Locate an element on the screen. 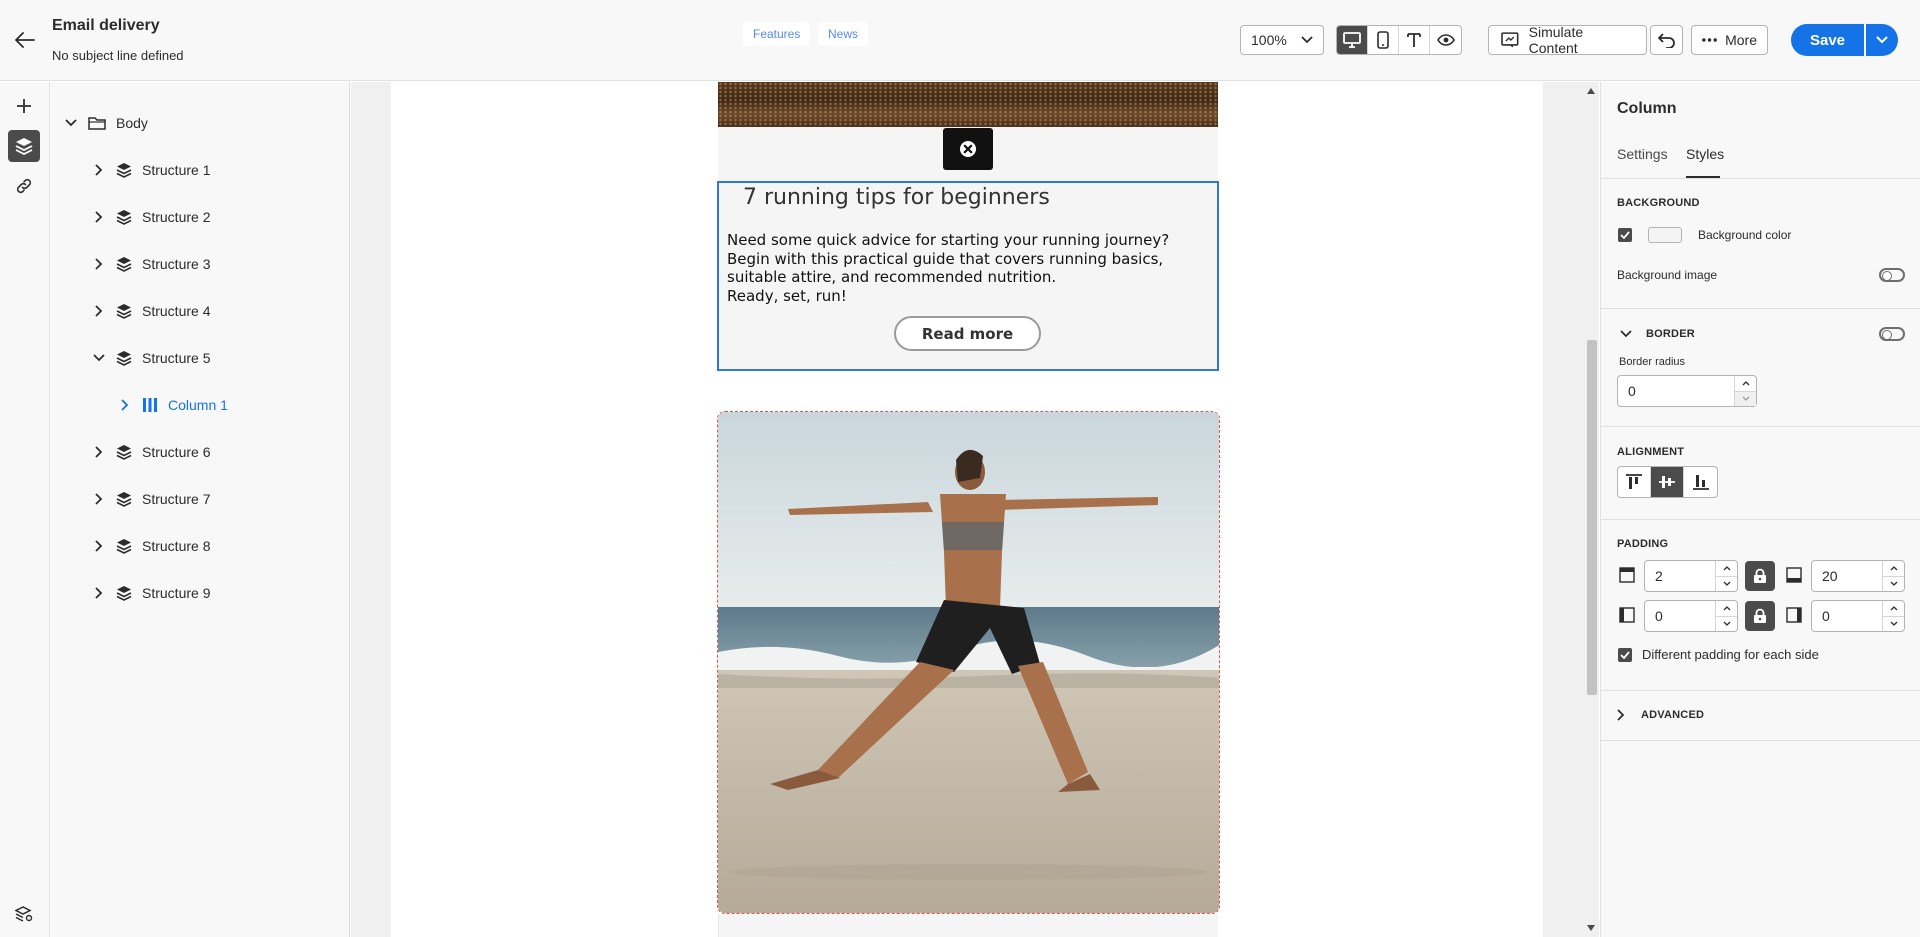  mobile-view-button is located at coordinates (1383, 40).